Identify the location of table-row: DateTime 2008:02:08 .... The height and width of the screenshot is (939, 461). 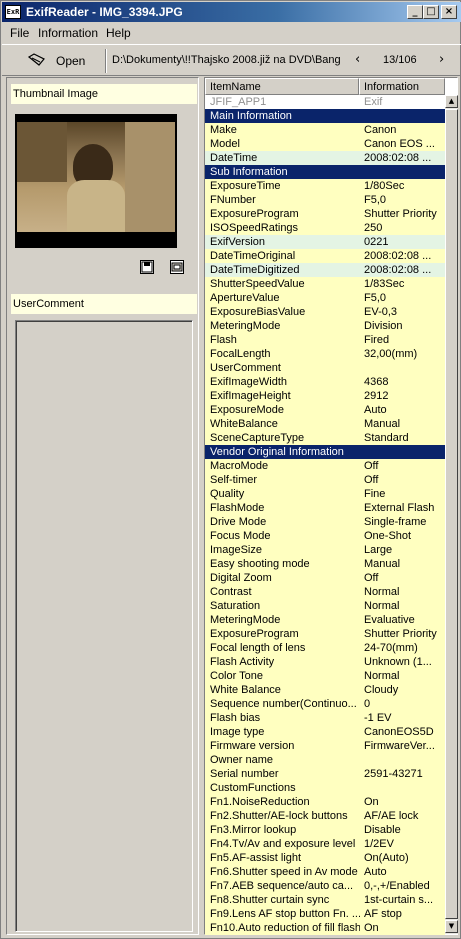
(325, 158).